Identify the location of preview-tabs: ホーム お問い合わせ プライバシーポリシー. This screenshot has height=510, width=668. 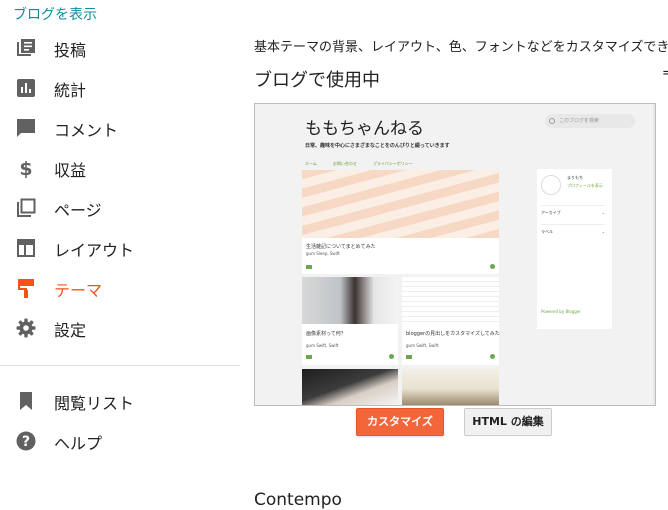
(367, 164).